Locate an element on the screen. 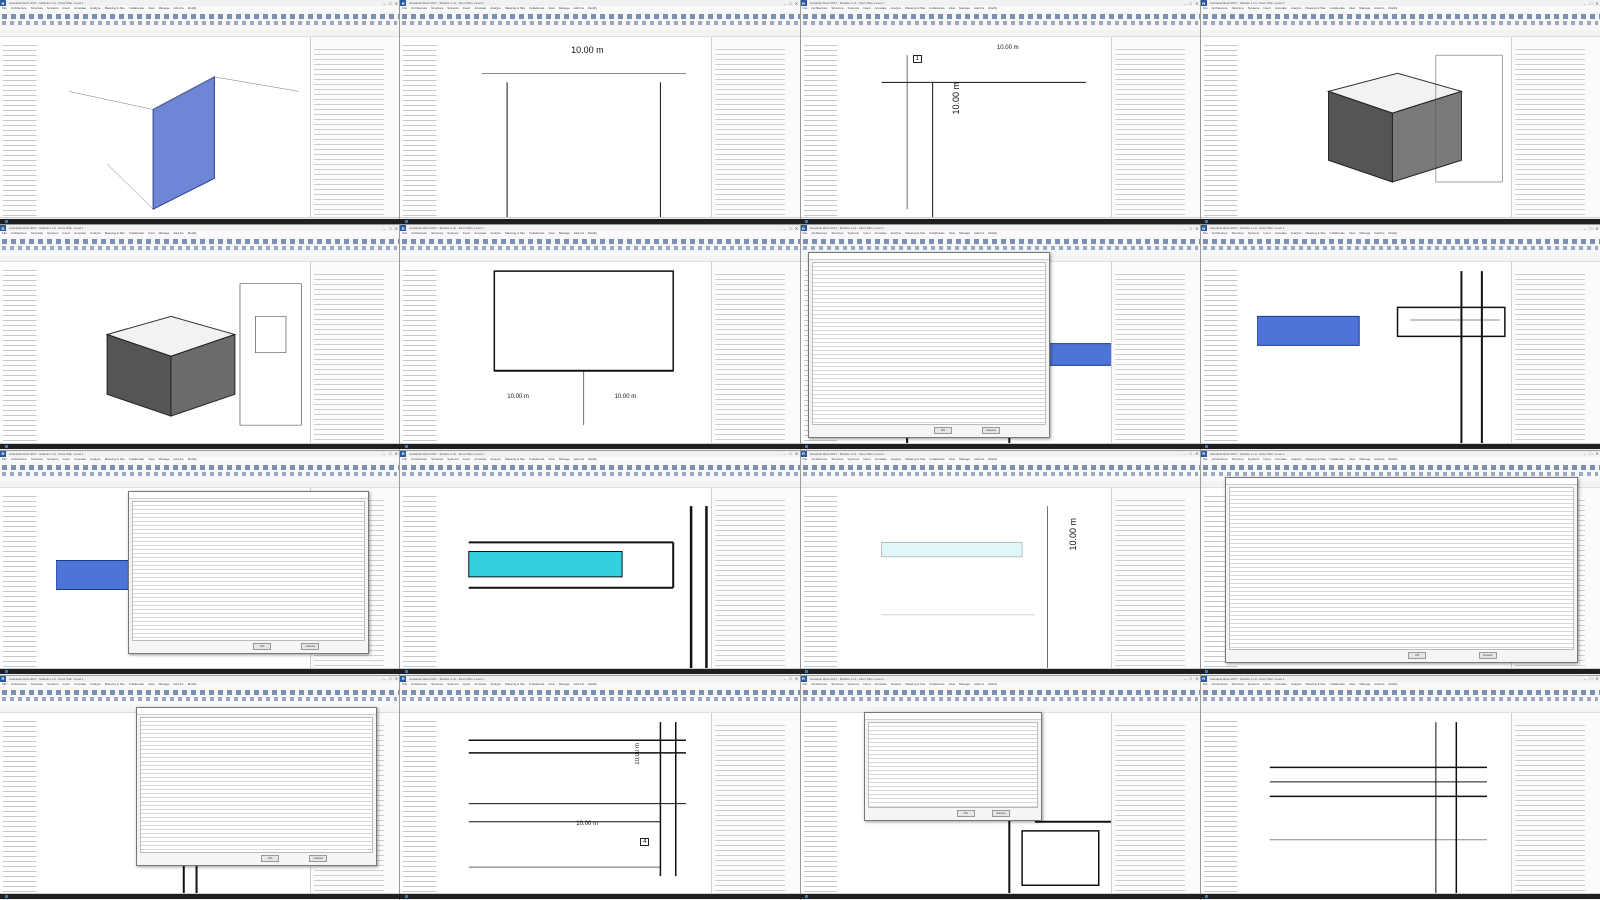  dimension-label-bottom-right: 10.00 m is located at coordinates (626, 397).